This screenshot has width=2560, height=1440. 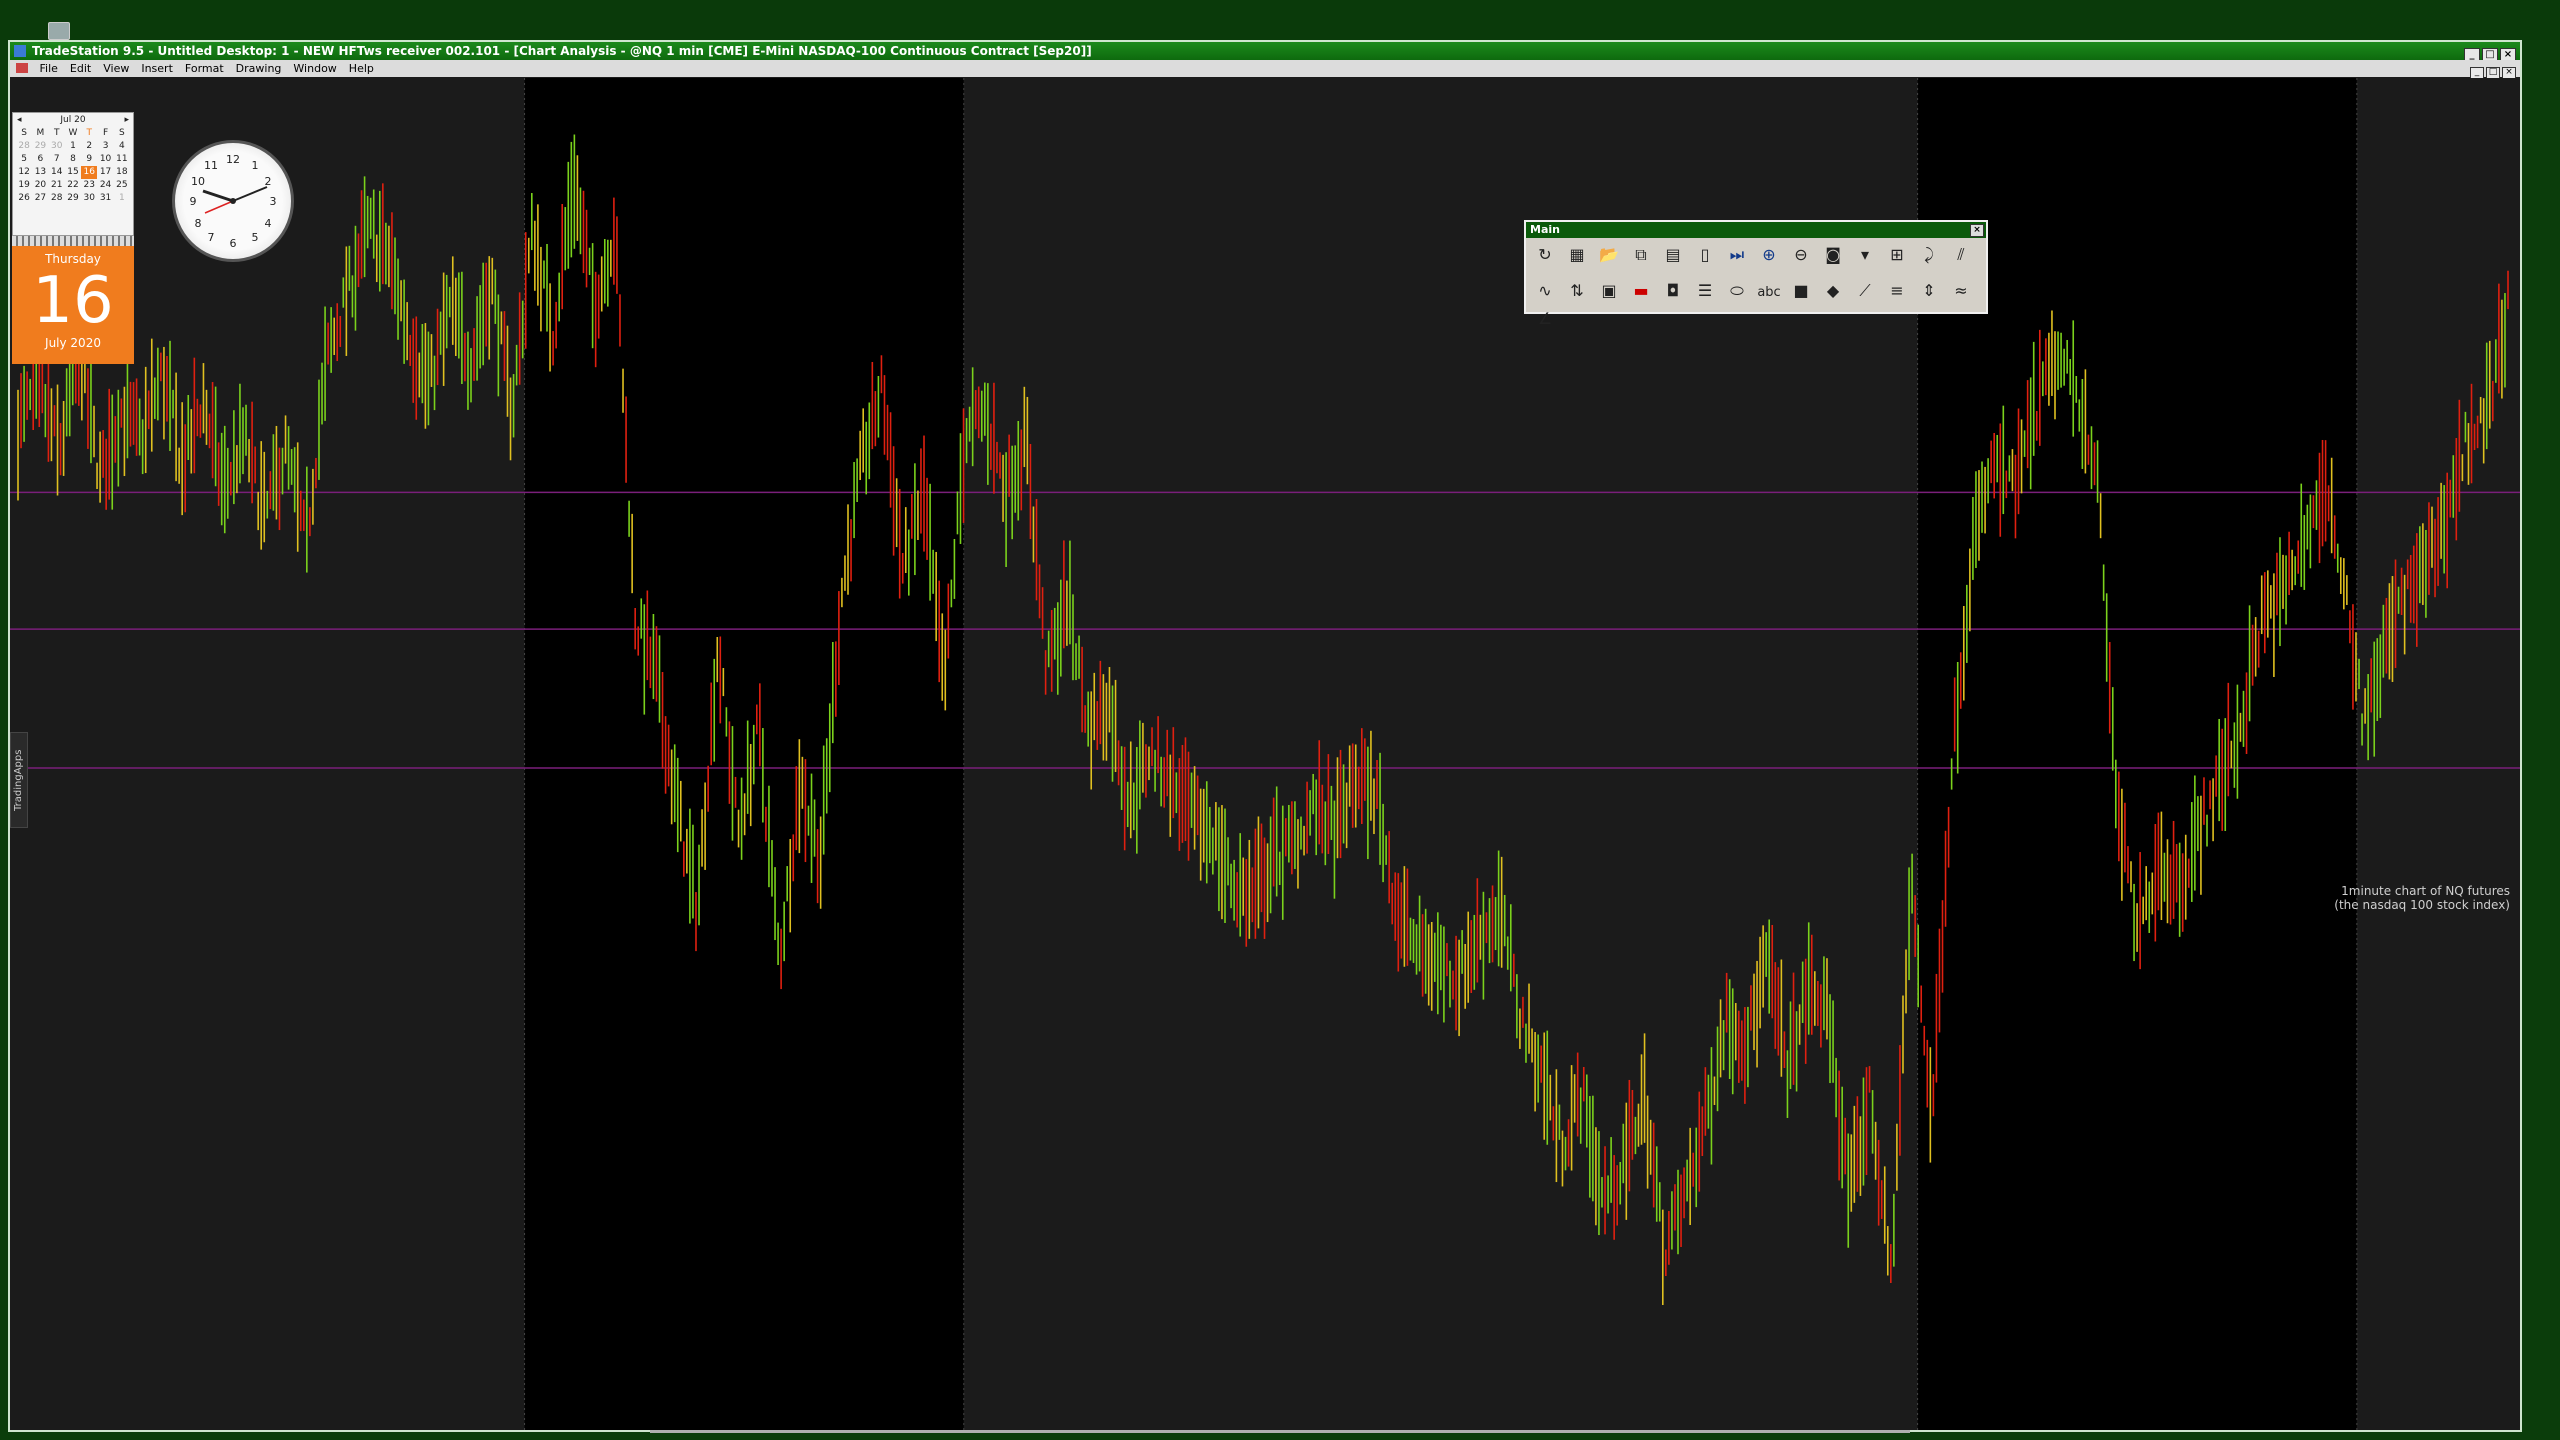 I want to click on calendar-day: 26, so click(x=24, y=198).